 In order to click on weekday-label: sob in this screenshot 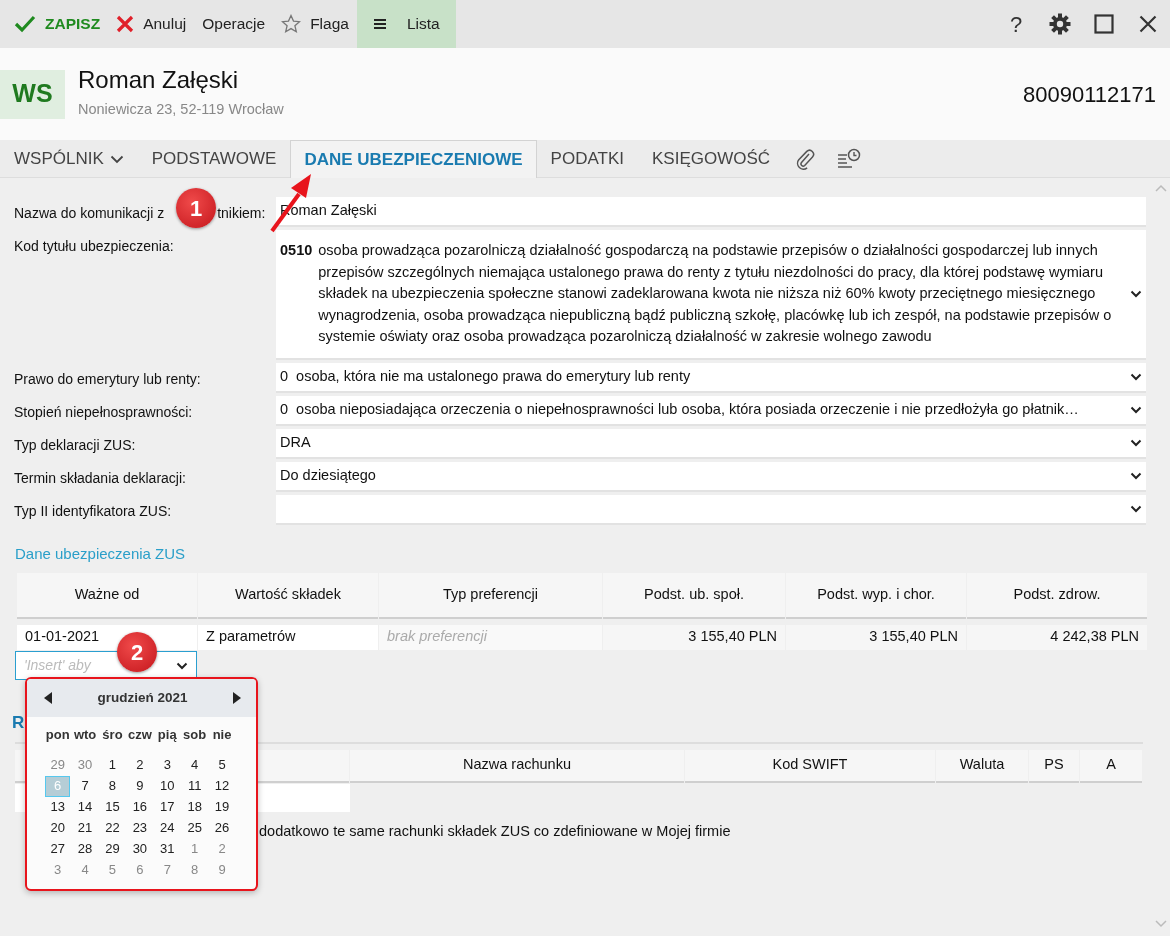, I will do `click(195, 735)`.